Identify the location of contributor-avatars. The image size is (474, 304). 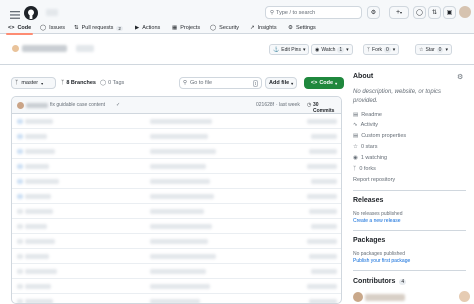
(385, 297).